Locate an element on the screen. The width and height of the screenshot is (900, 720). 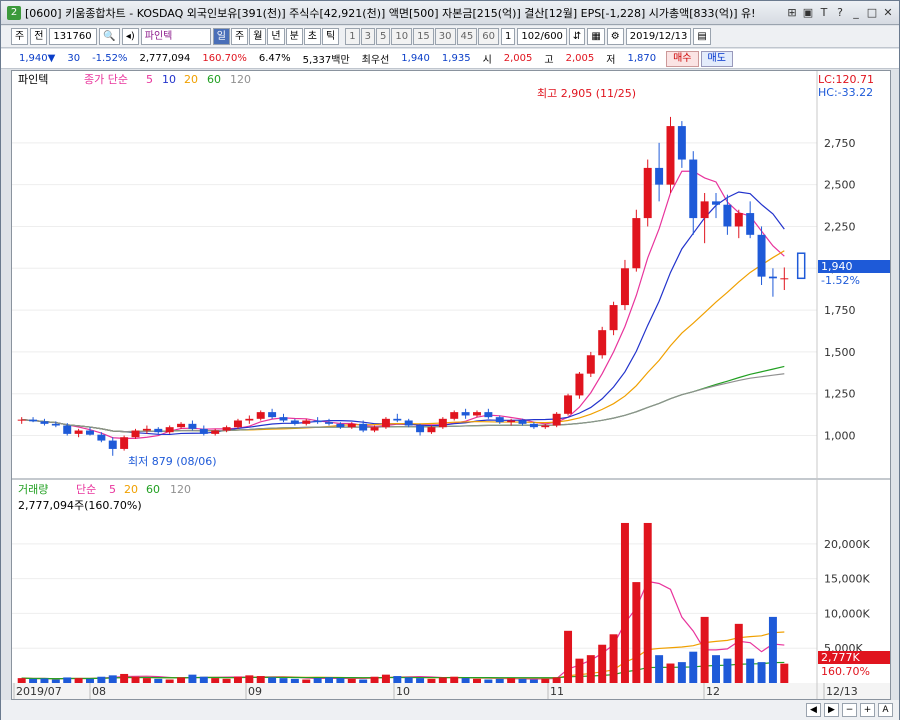
low-price: 1,870 is located at coordinates (642, 58).